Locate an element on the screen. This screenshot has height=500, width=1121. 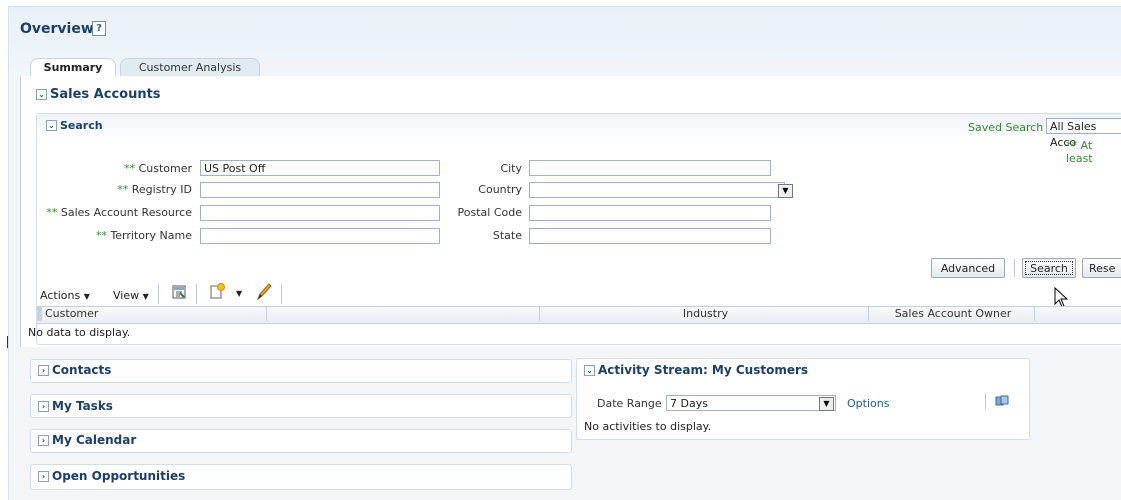
table-empty-message: No data to display. is located at coordinates (79, 332).